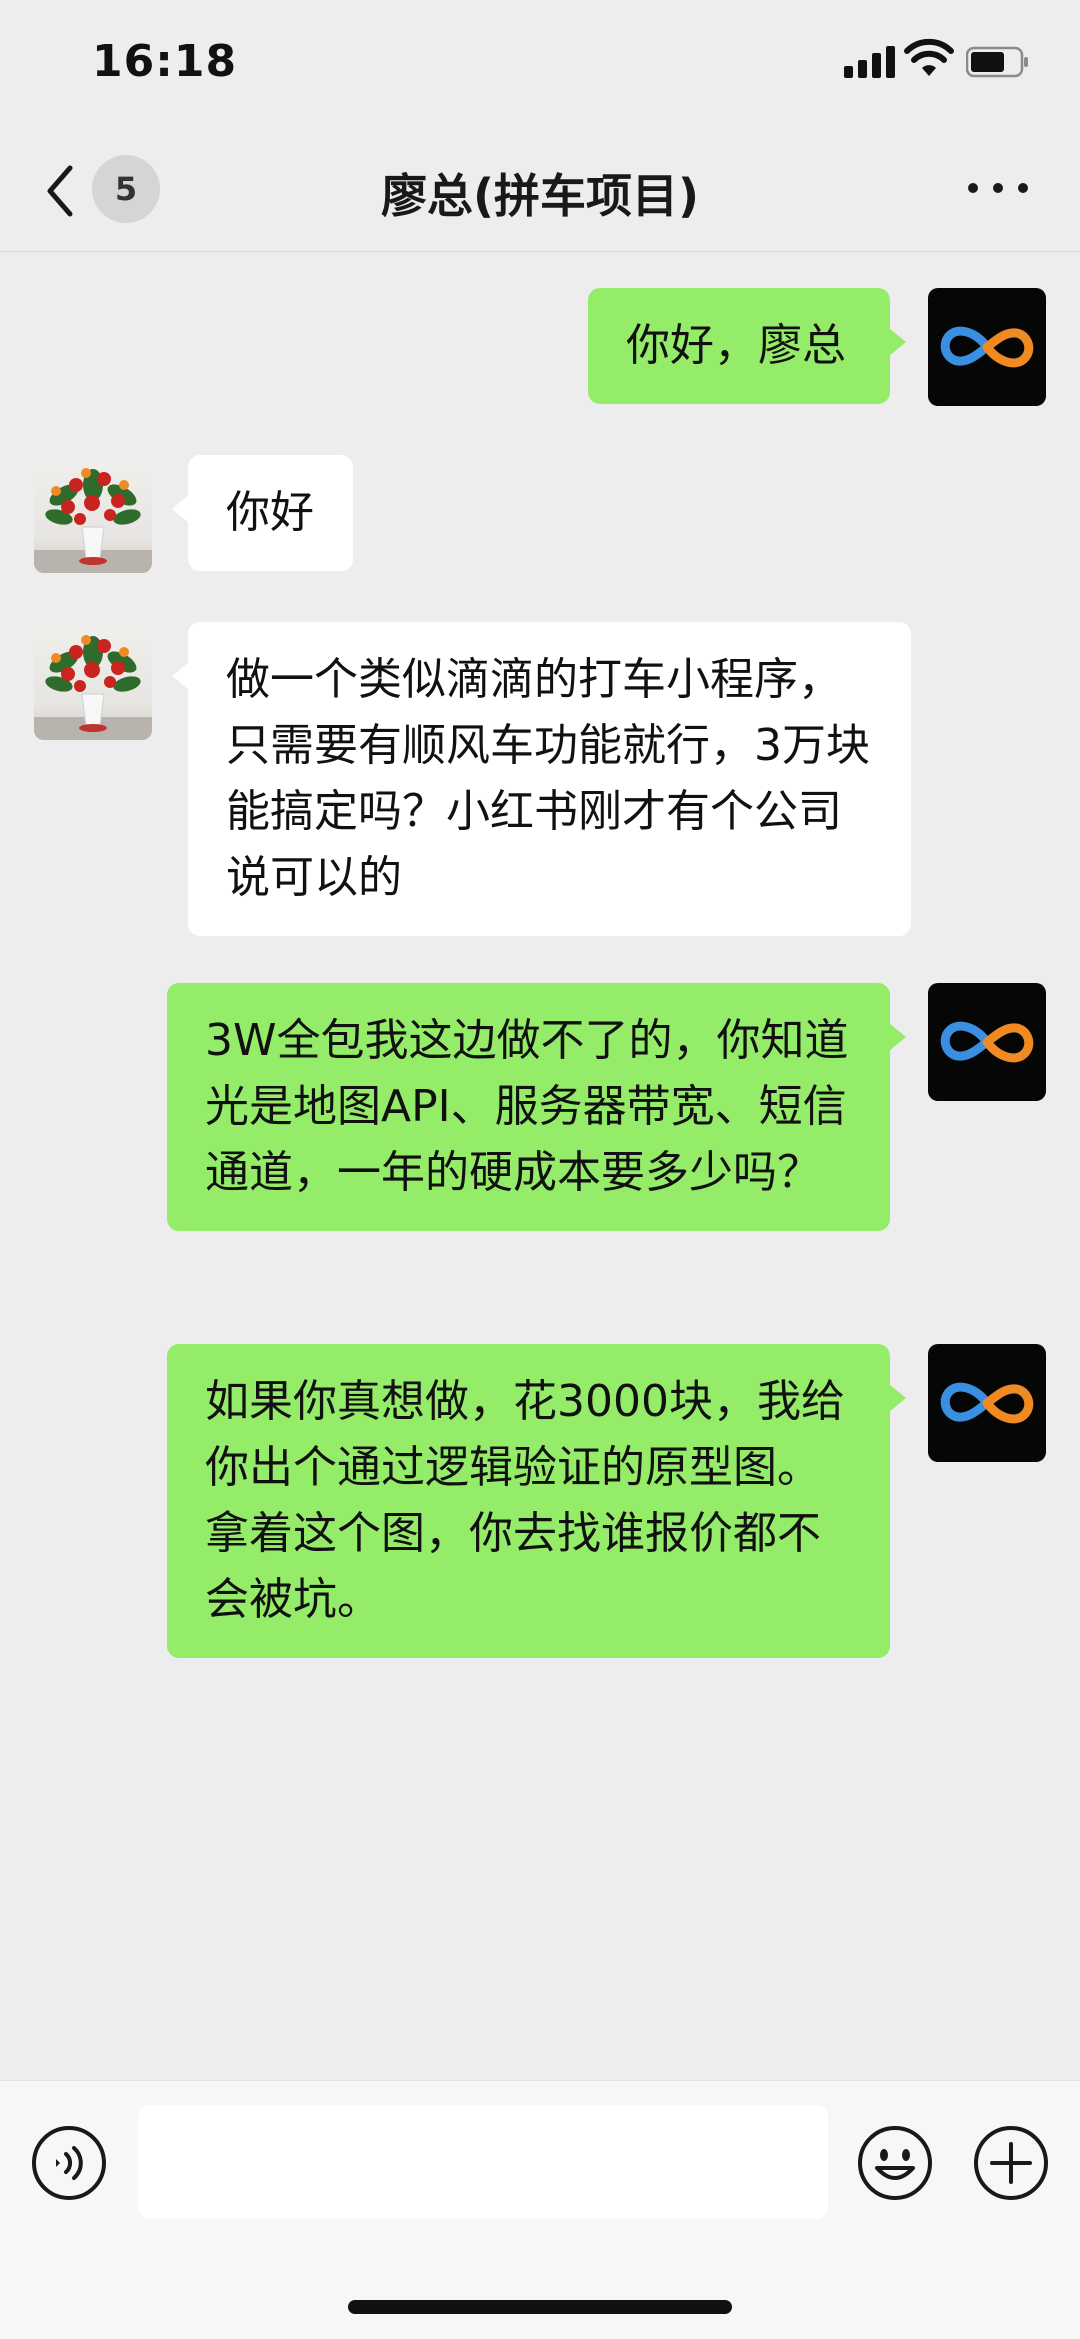 The width and height of the screenshot is (1080, 2339). What do you see at coordinates (870, 61) in the screenshot?
I see `cellular-signal-icon` at bounding box center [870, 61].